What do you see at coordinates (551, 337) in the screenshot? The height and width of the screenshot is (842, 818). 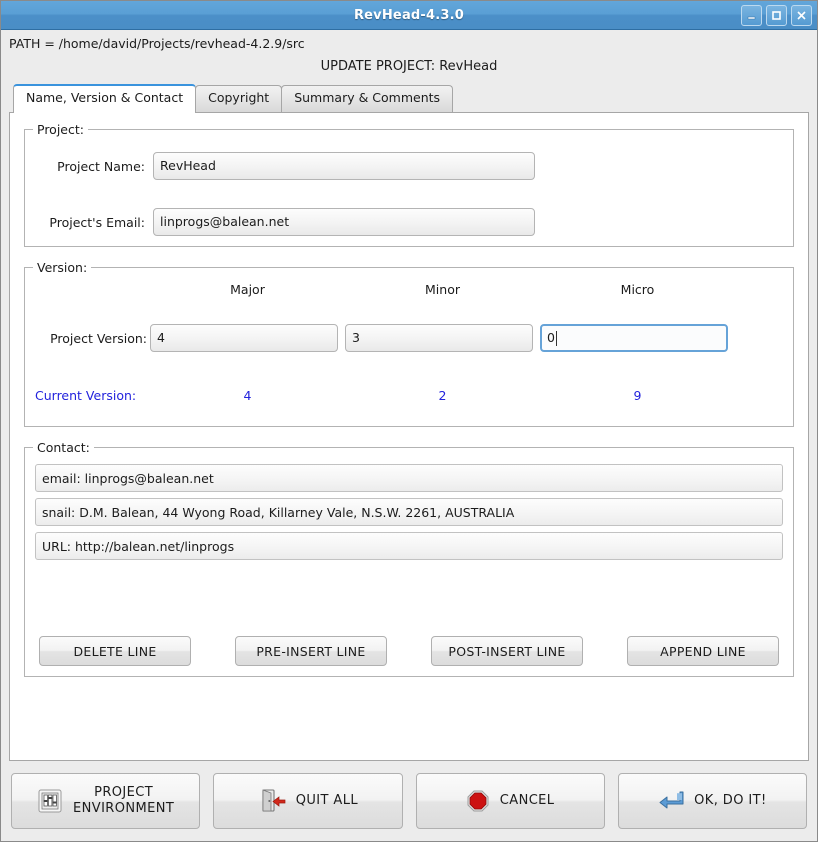 I see `project-version-micro-value: 0` at bounding box center [551, 337].